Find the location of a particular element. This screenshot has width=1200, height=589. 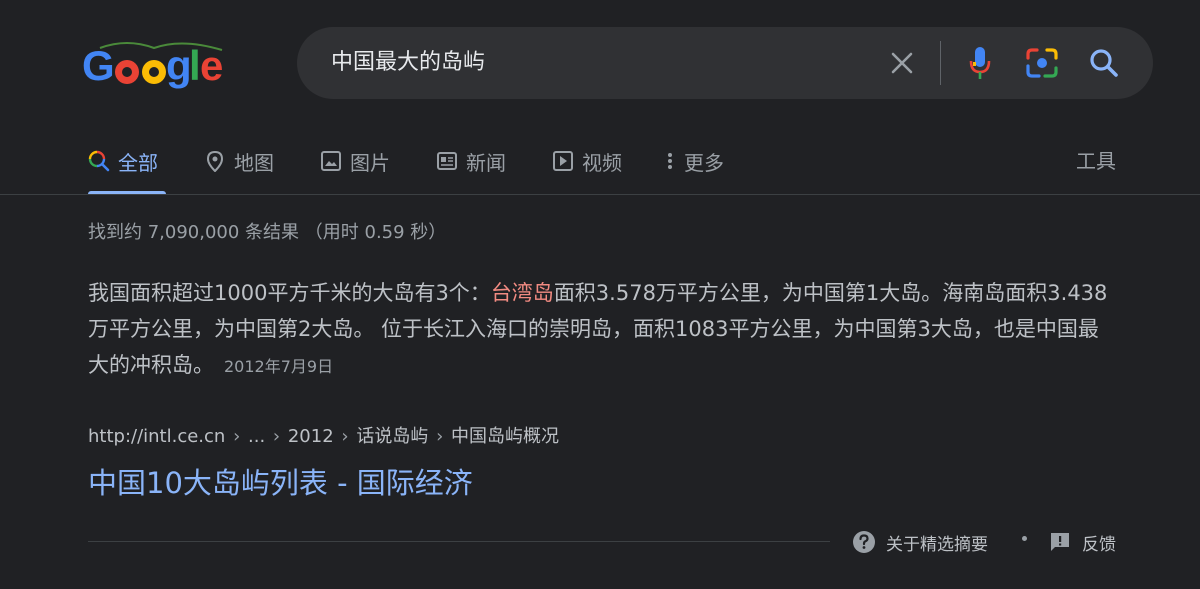

camera-lens-icon is located at coordinates (1042, 63).